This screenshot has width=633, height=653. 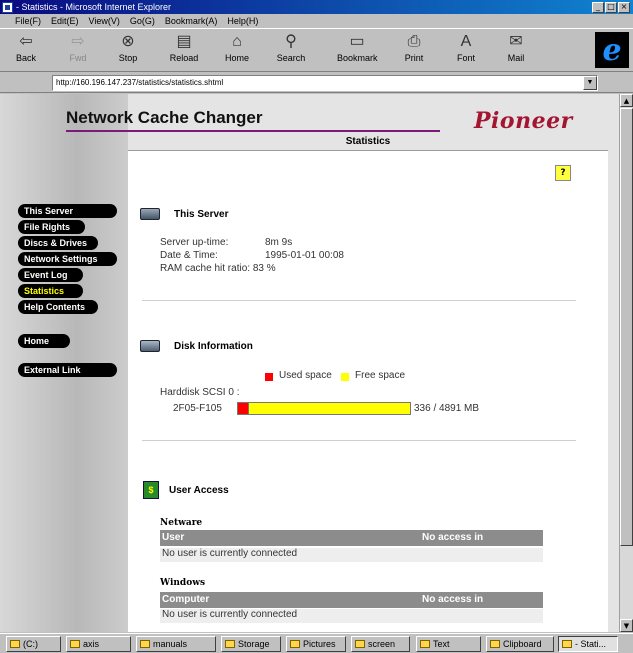 What do you see at coordinates (590, 82) in the screenshot?
I see `chevron-down-icon: ▼` at bounding box center [590, 82].